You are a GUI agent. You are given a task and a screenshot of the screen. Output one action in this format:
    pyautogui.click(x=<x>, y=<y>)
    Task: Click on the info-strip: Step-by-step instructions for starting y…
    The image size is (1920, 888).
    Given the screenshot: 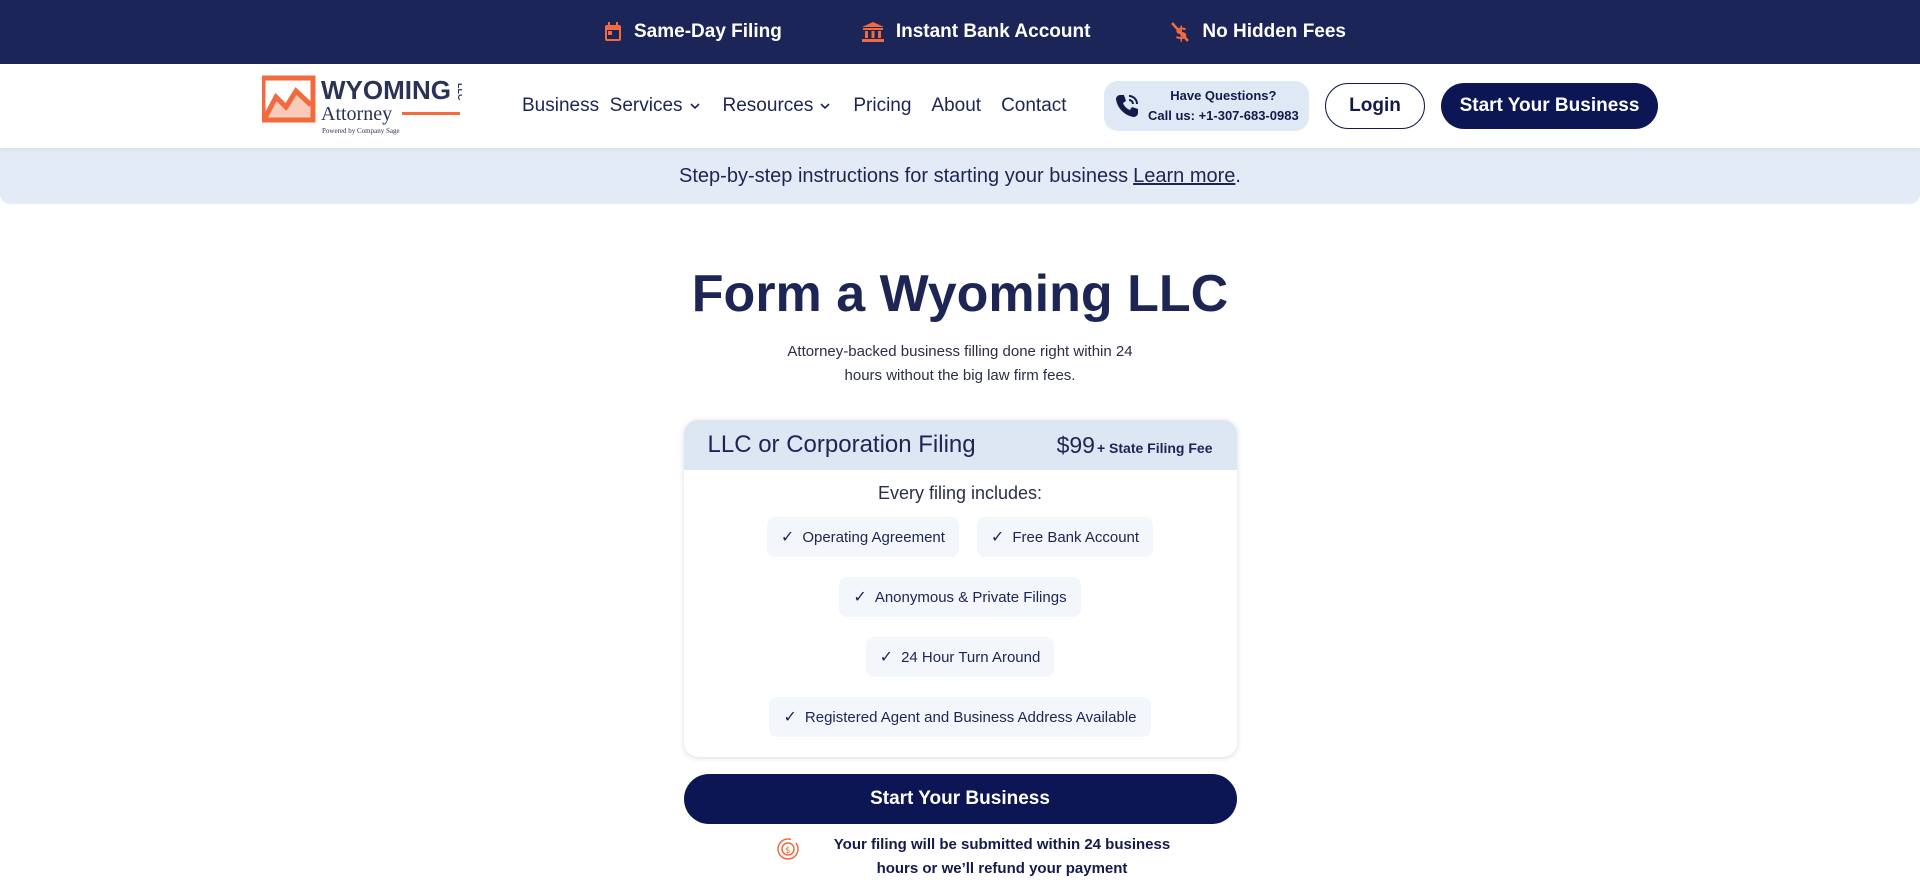 What is the action you would take?
    pyautogui.click(x=960, y=176)
    